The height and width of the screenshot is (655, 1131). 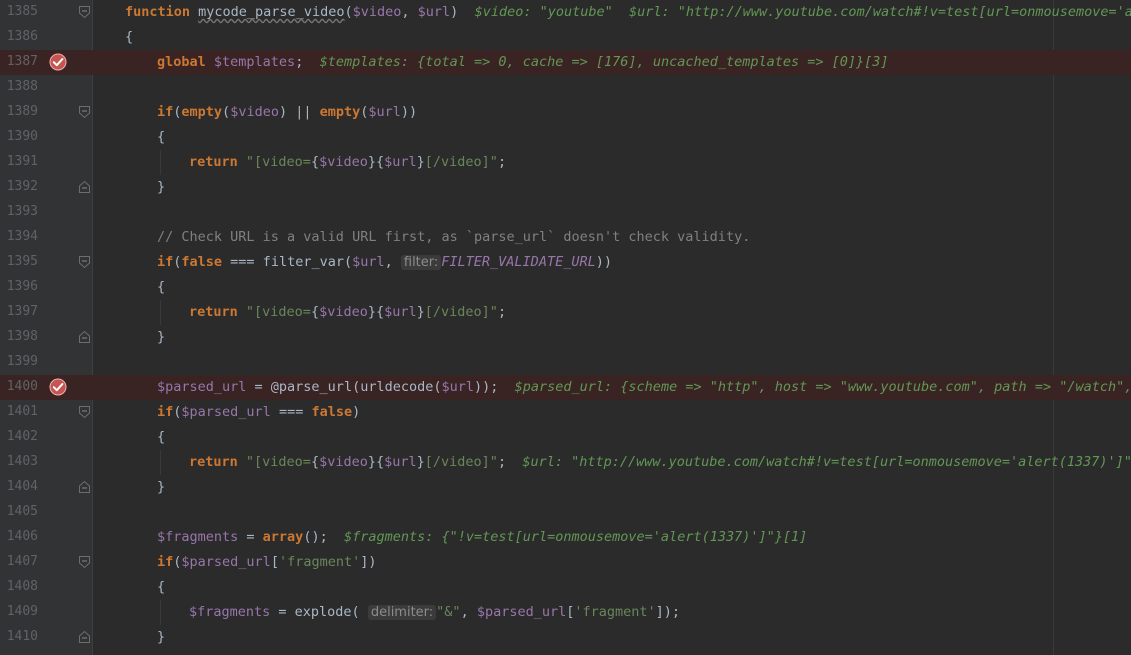 I want to click on line-number: 1410, so click(x=22, y=636).